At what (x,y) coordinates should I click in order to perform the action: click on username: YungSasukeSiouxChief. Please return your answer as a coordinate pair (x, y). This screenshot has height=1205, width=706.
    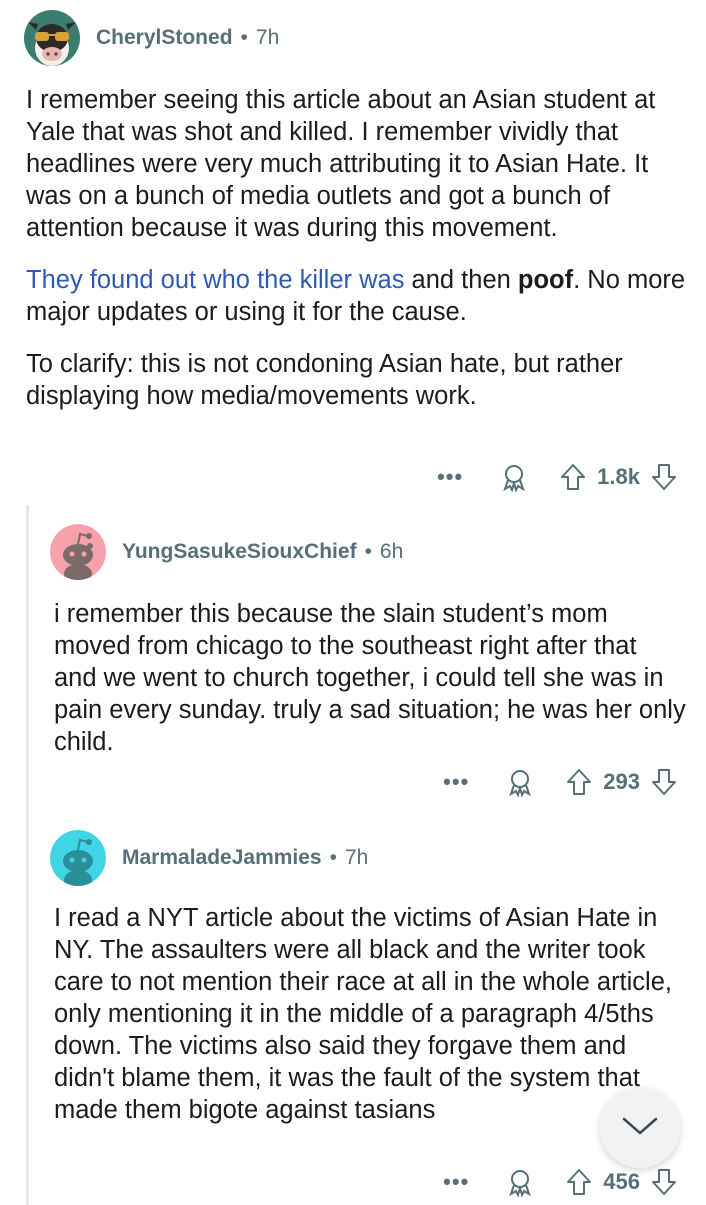
    Looking at the image, I should click on (239, 552).